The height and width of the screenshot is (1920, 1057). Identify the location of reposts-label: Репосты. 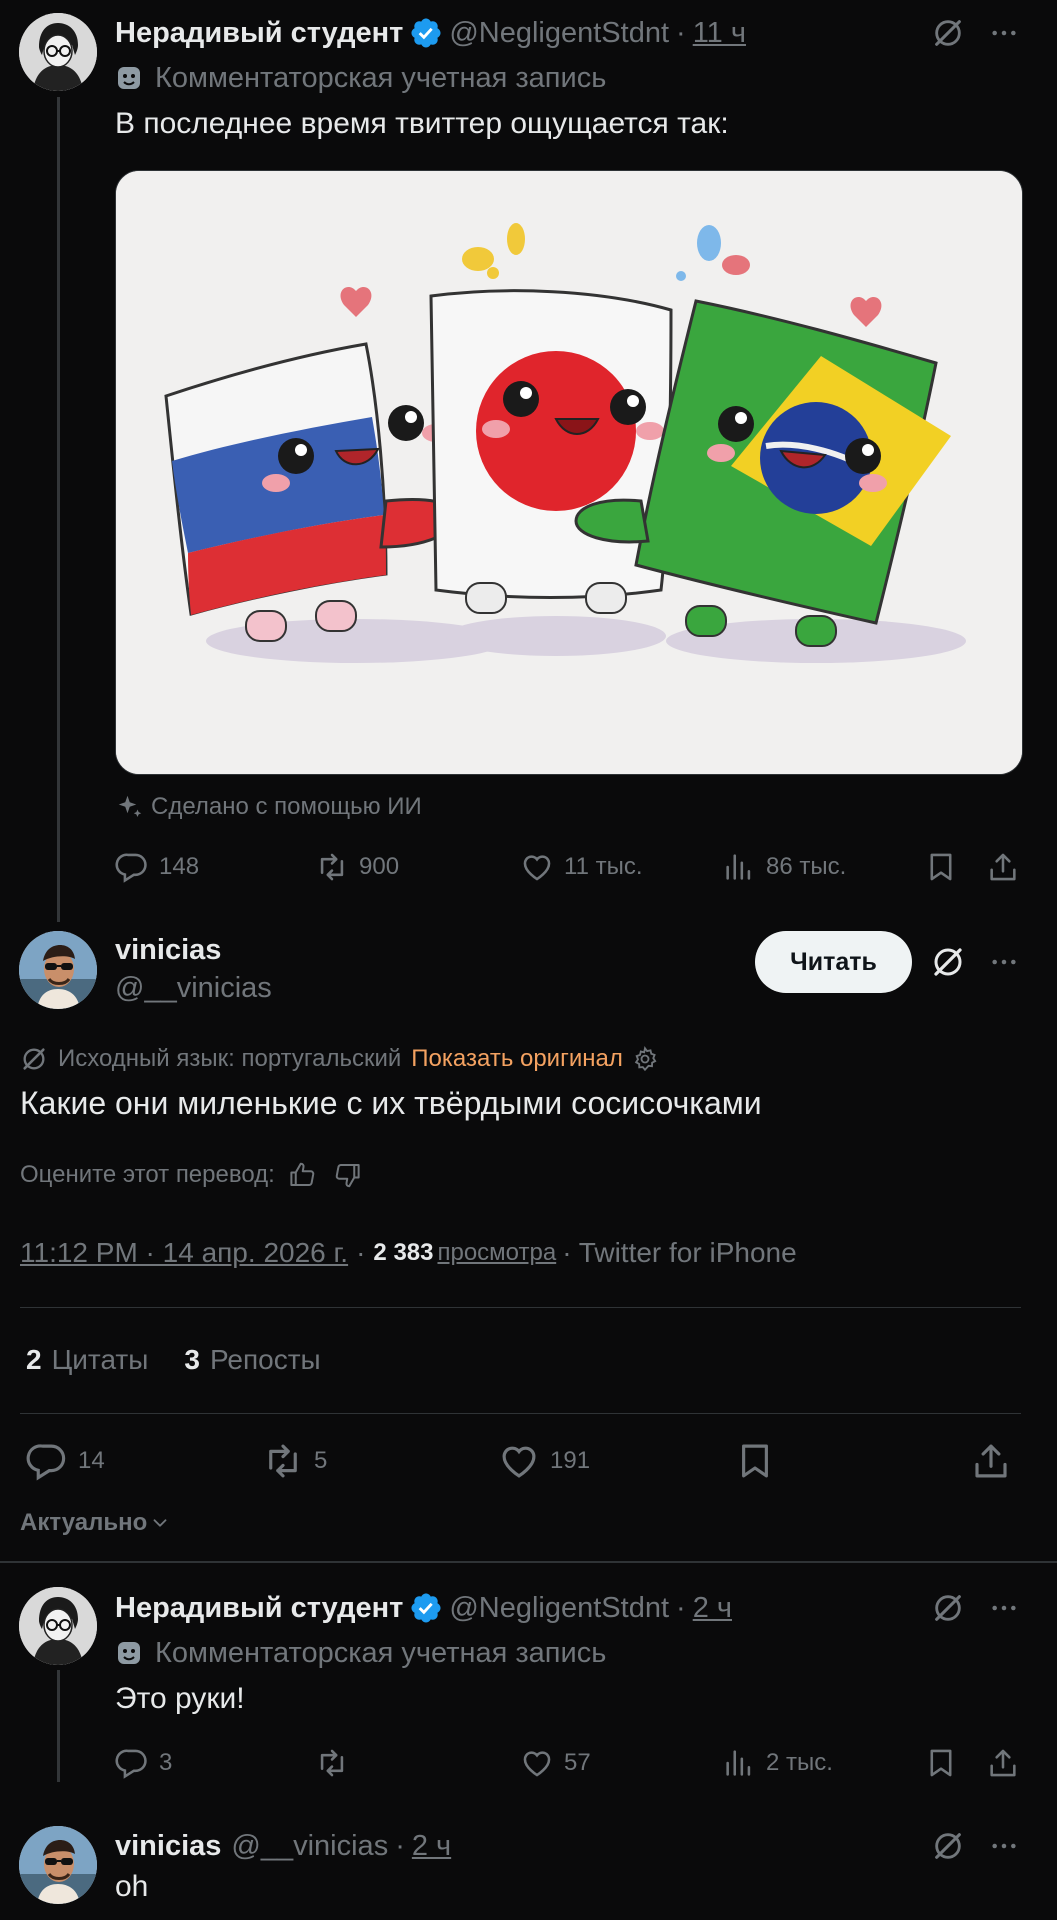
(265, 1359).